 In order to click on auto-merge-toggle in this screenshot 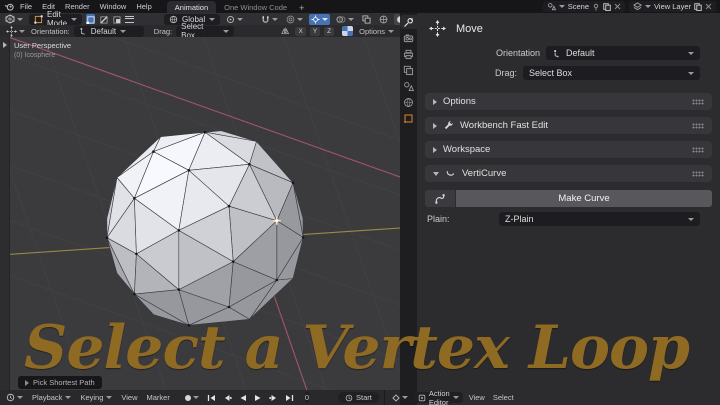, I will do `click(348, 31)`.